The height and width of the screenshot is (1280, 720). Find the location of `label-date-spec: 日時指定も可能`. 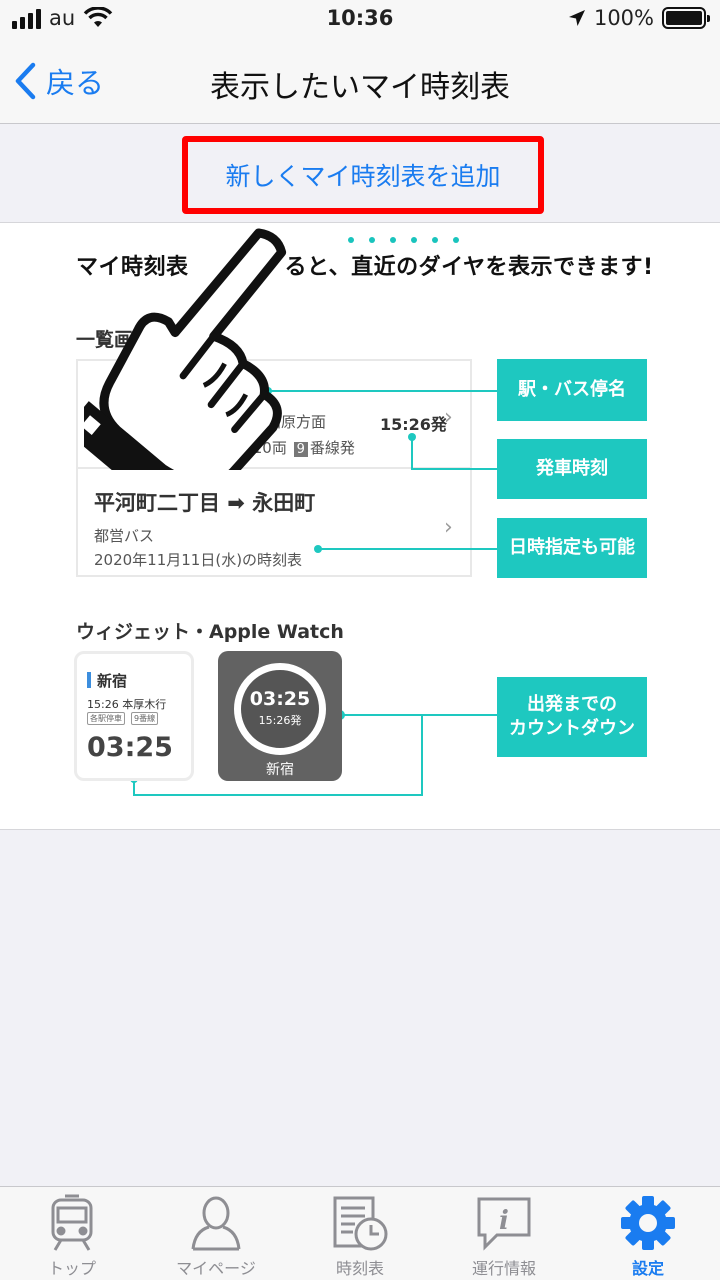

label-date-spec: 日時指定も可能 is located at coordinates (572, 548).